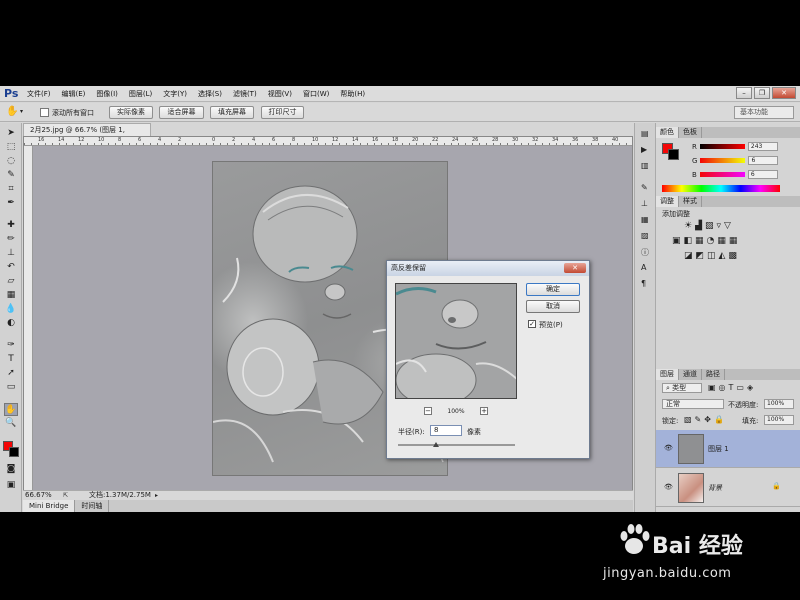 The image size is (800, 600). I want to click on minimize-icon: –, so click(744, 93).